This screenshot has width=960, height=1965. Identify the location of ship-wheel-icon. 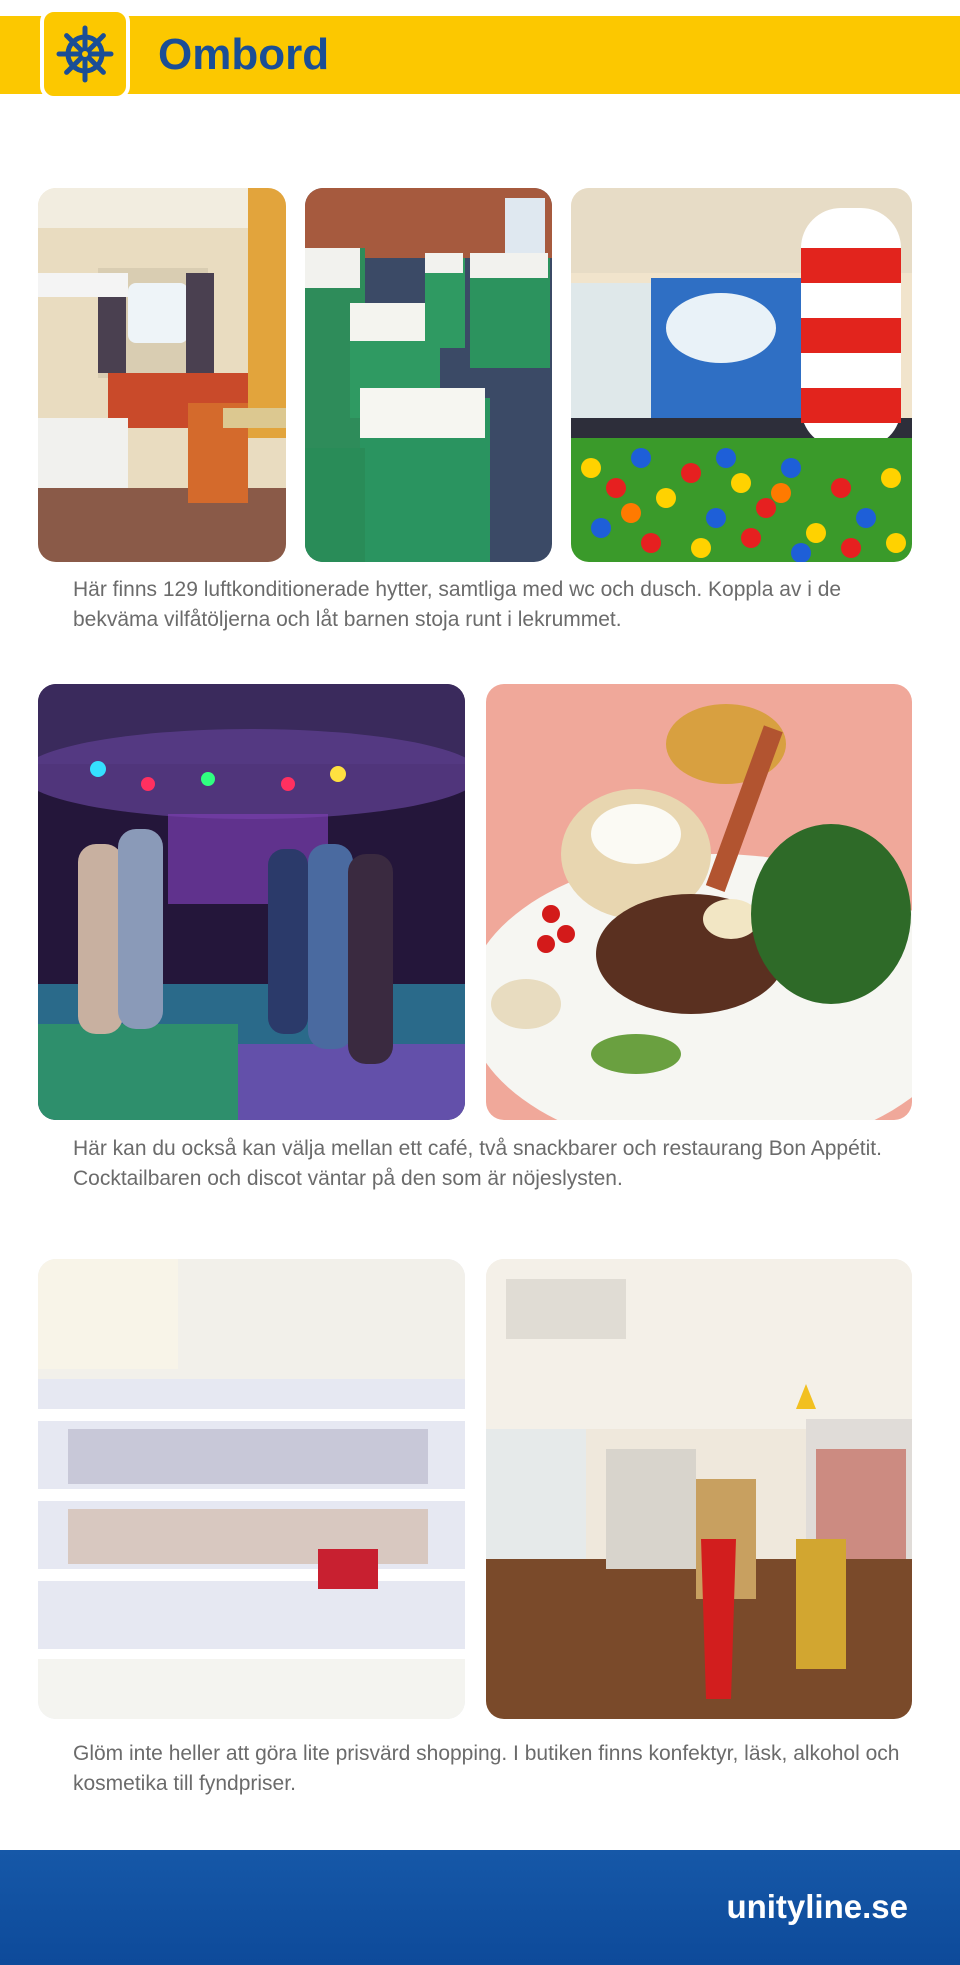
(85, 54).